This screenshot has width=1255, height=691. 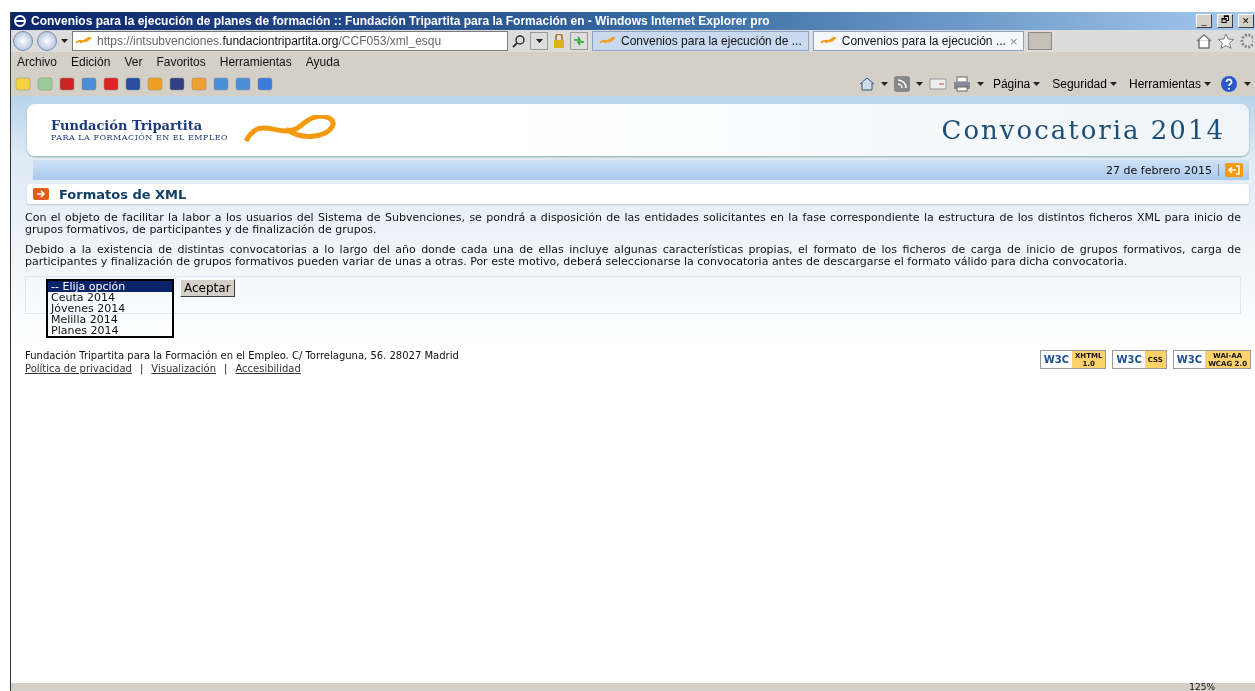 What do you see at coordinates (1204, 21) in the screenshot?
I see `window-control-button: _` at bounding box center [1204, 21].